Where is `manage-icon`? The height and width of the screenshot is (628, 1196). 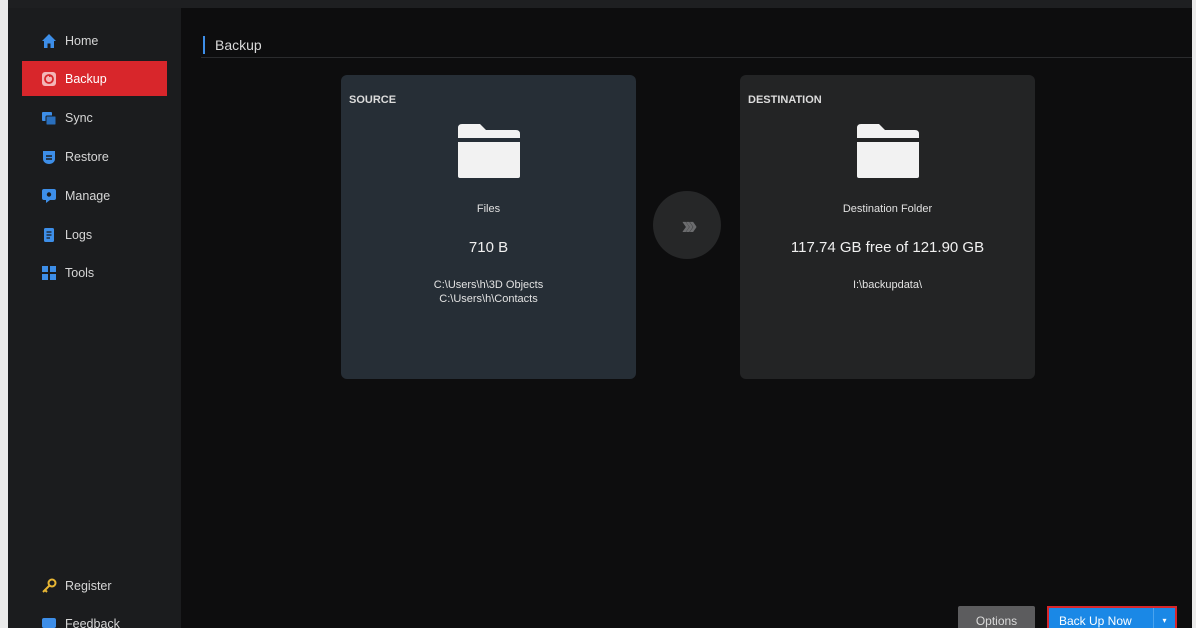
manage-icon is located at coordinates (48, 195).